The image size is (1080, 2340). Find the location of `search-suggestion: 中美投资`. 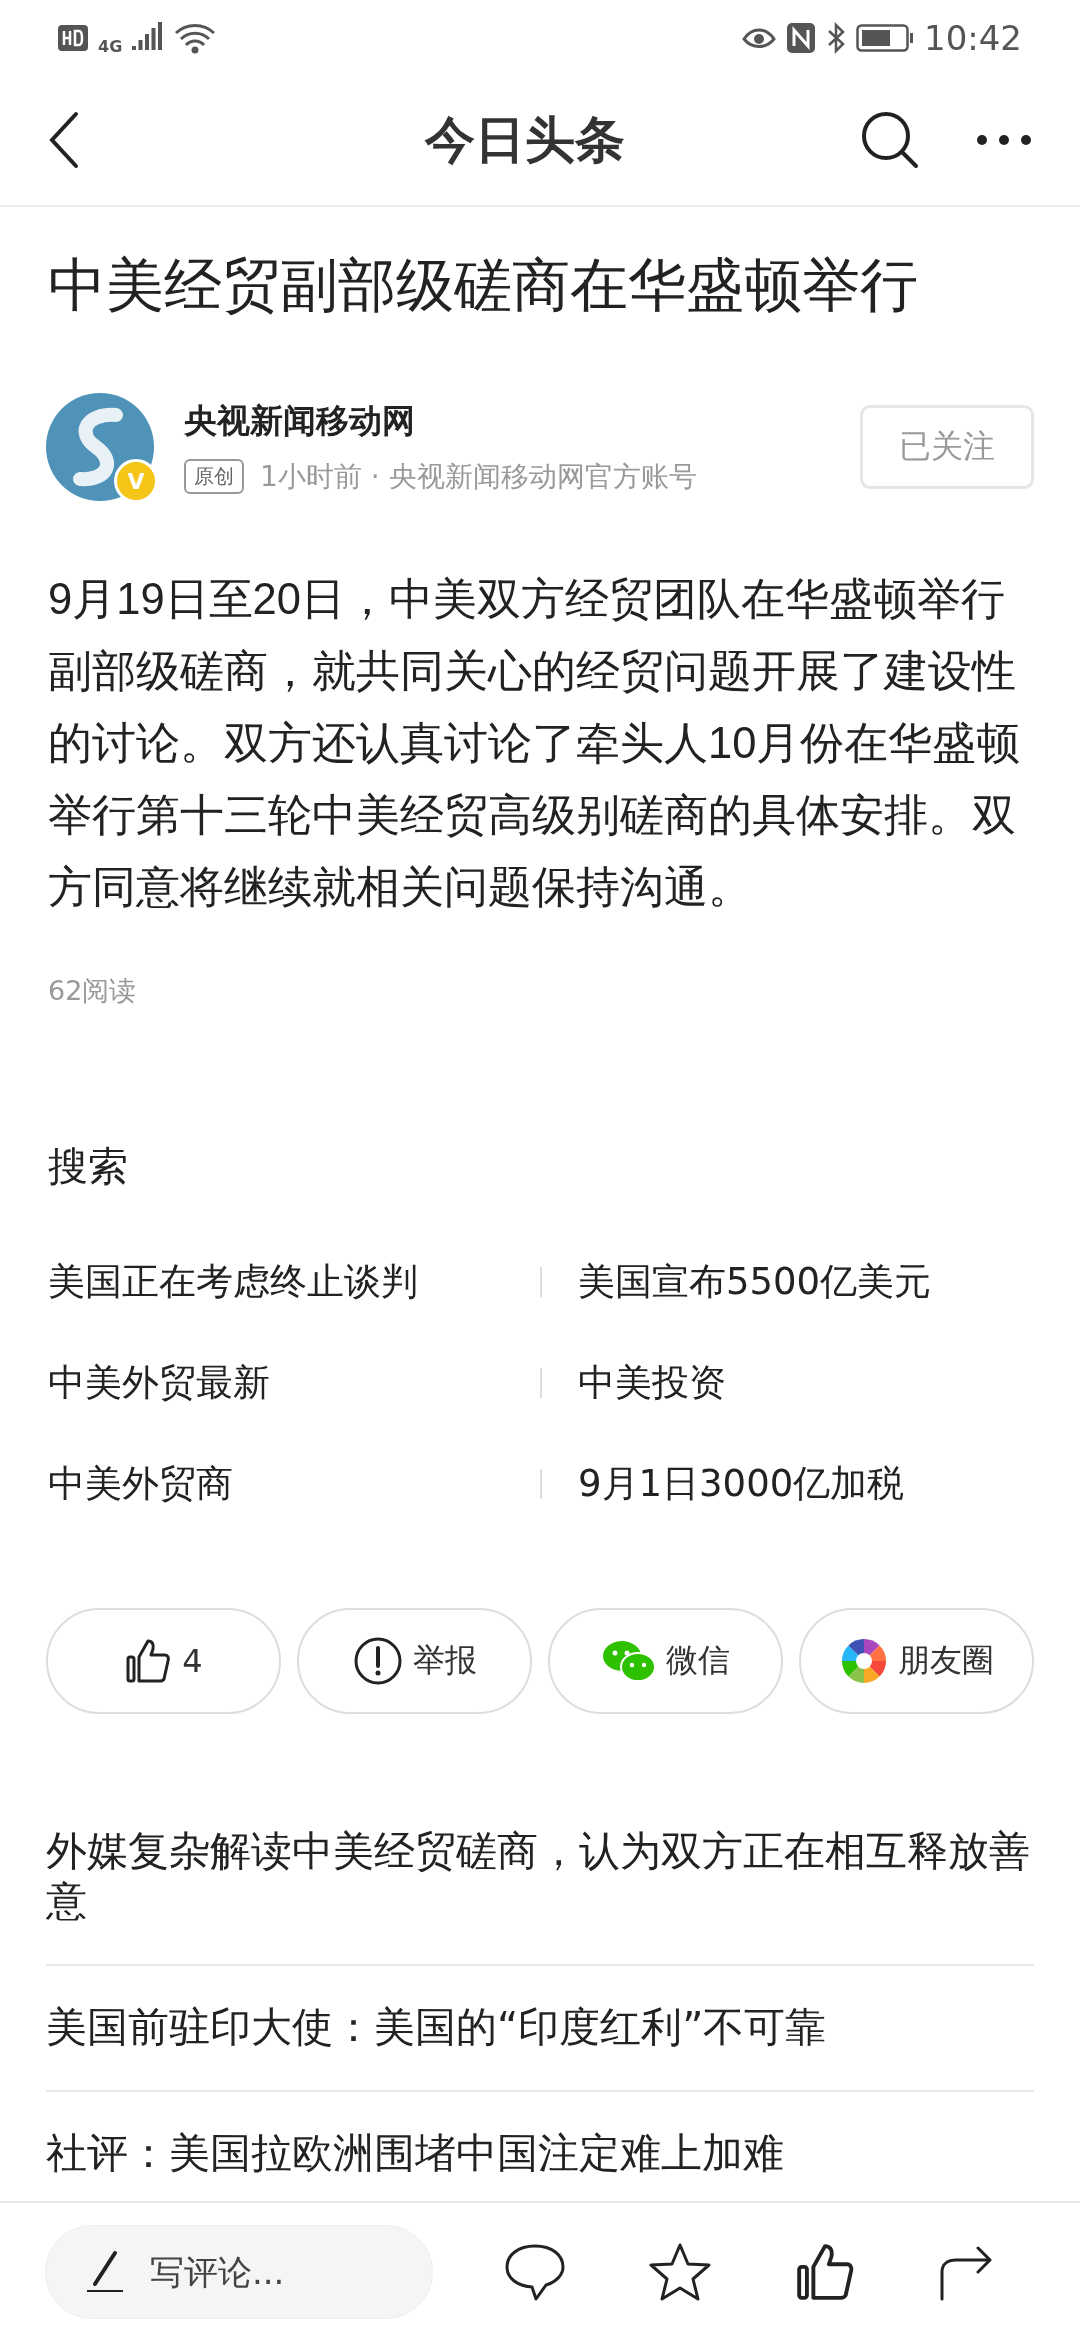

search-suggestion: 中美投资 is located at coordinates (786, 1382).